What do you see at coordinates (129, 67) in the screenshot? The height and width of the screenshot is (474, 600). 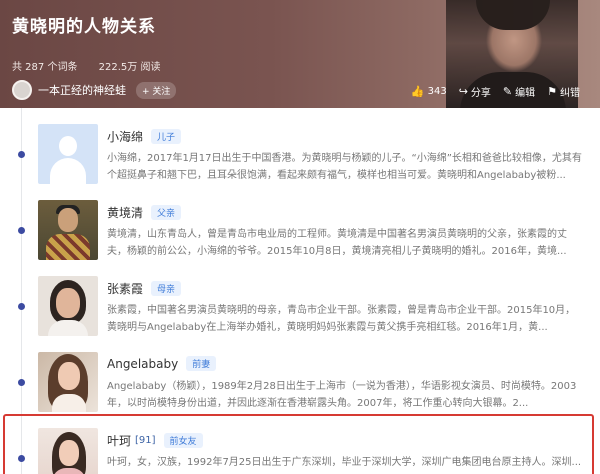 I see `read-count: 222.5万 阅读` at bounding box center [129, 67].